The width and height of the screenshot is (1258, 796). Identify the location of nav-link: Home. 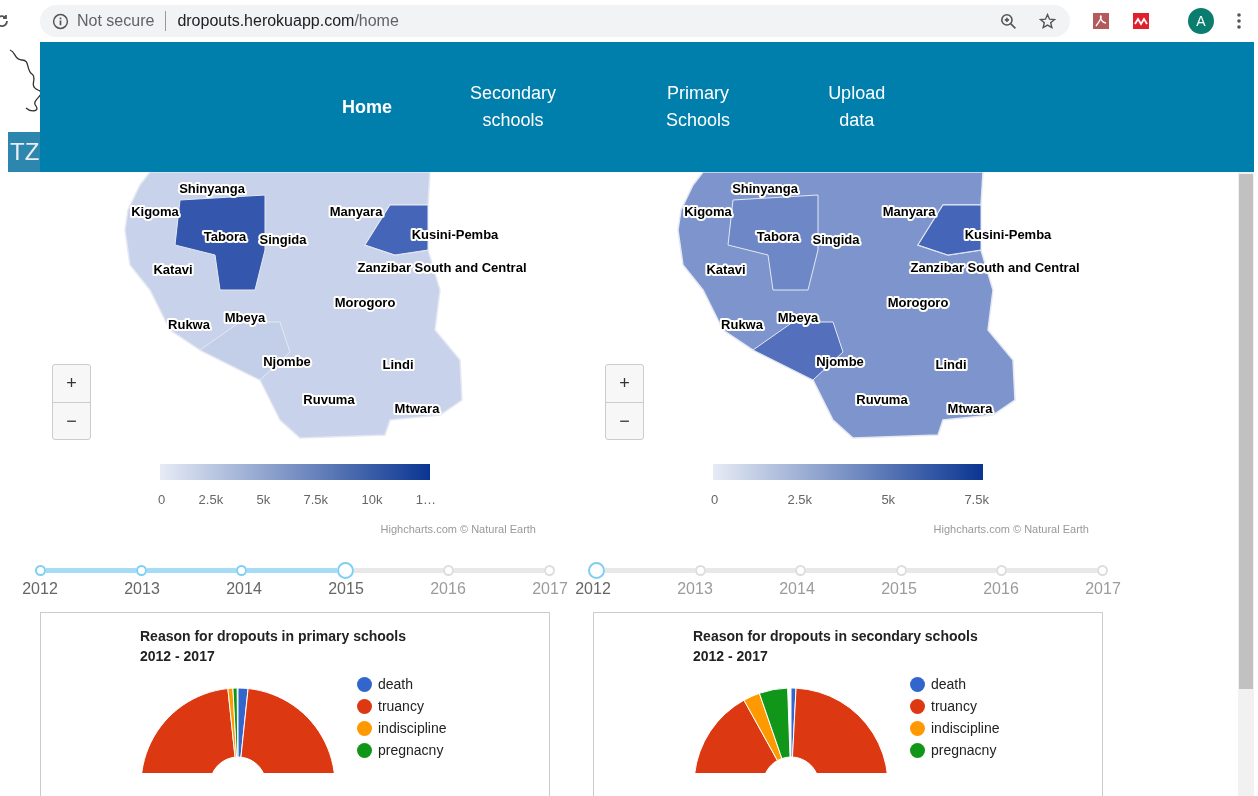
(367, 107).